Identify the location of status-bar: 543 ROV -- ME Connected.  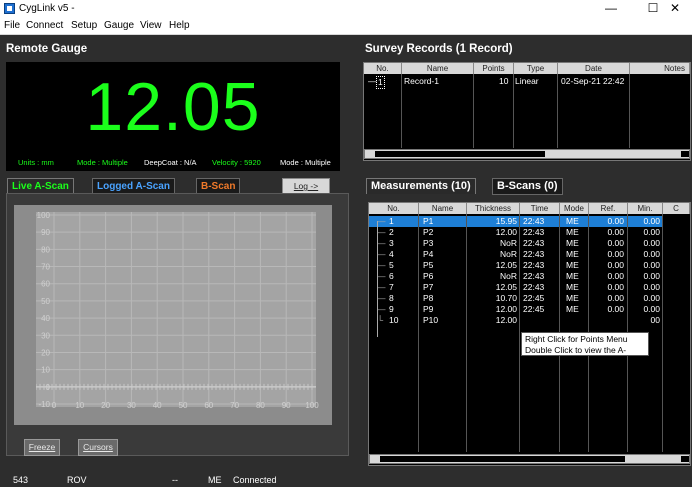
(346, 479).